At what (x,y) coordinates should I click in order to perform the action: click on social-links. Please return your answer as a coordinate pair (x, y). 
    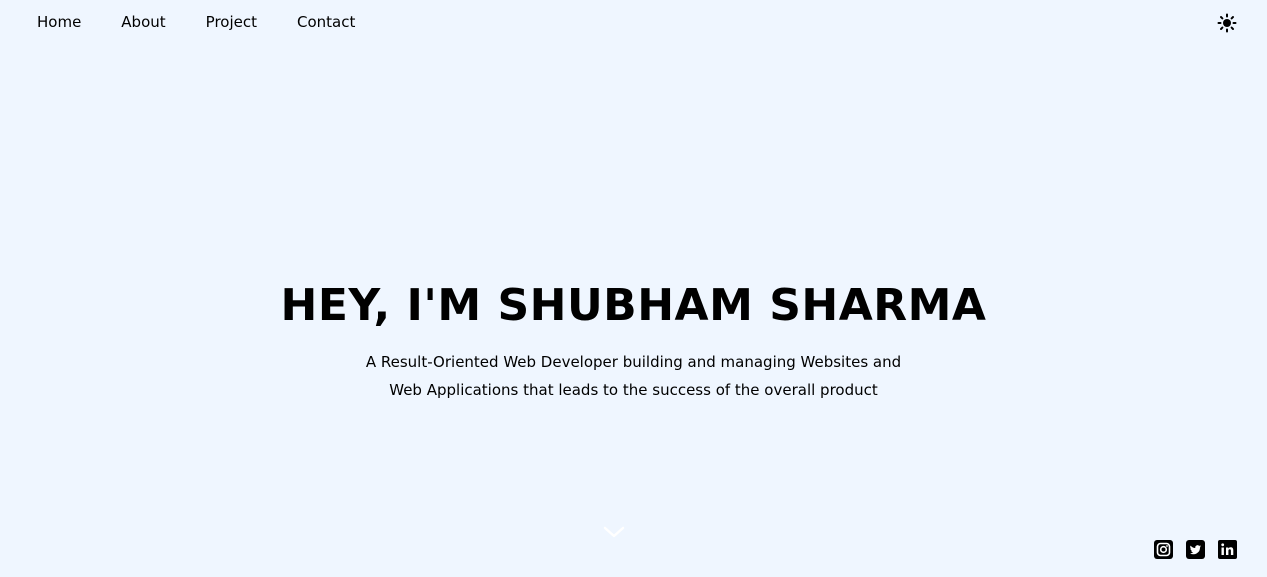
    Looking at the image, I should click on (1195, 549).